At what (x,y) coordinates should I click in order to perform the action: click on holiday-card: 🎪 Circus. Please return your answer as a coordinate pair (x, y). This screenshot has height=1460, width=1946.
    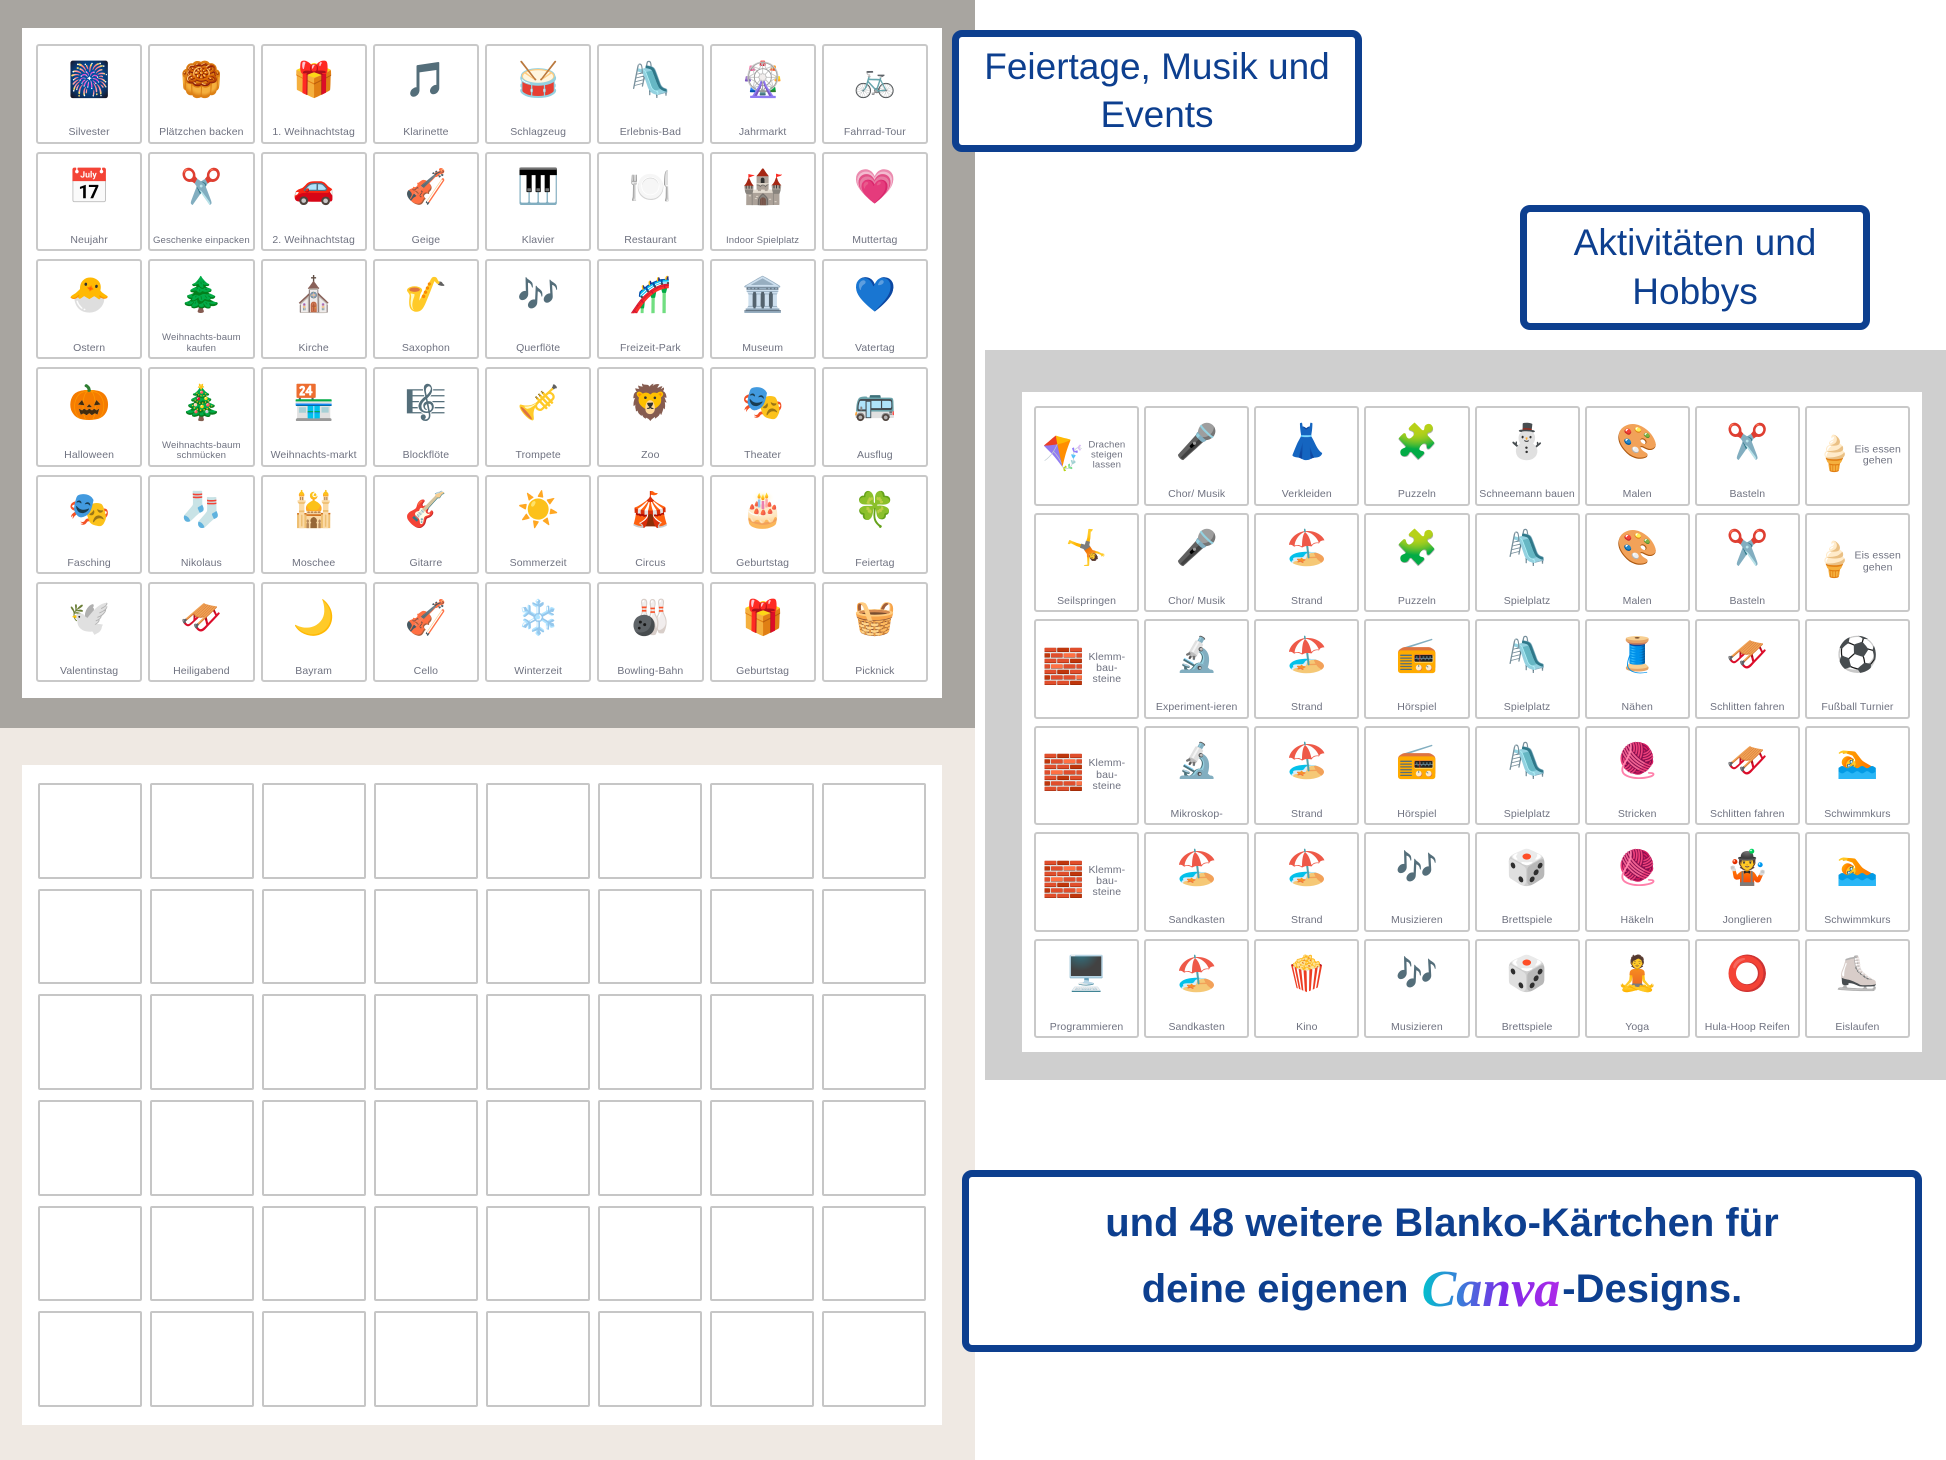
    Looking at the image, I should click on (650, 524).